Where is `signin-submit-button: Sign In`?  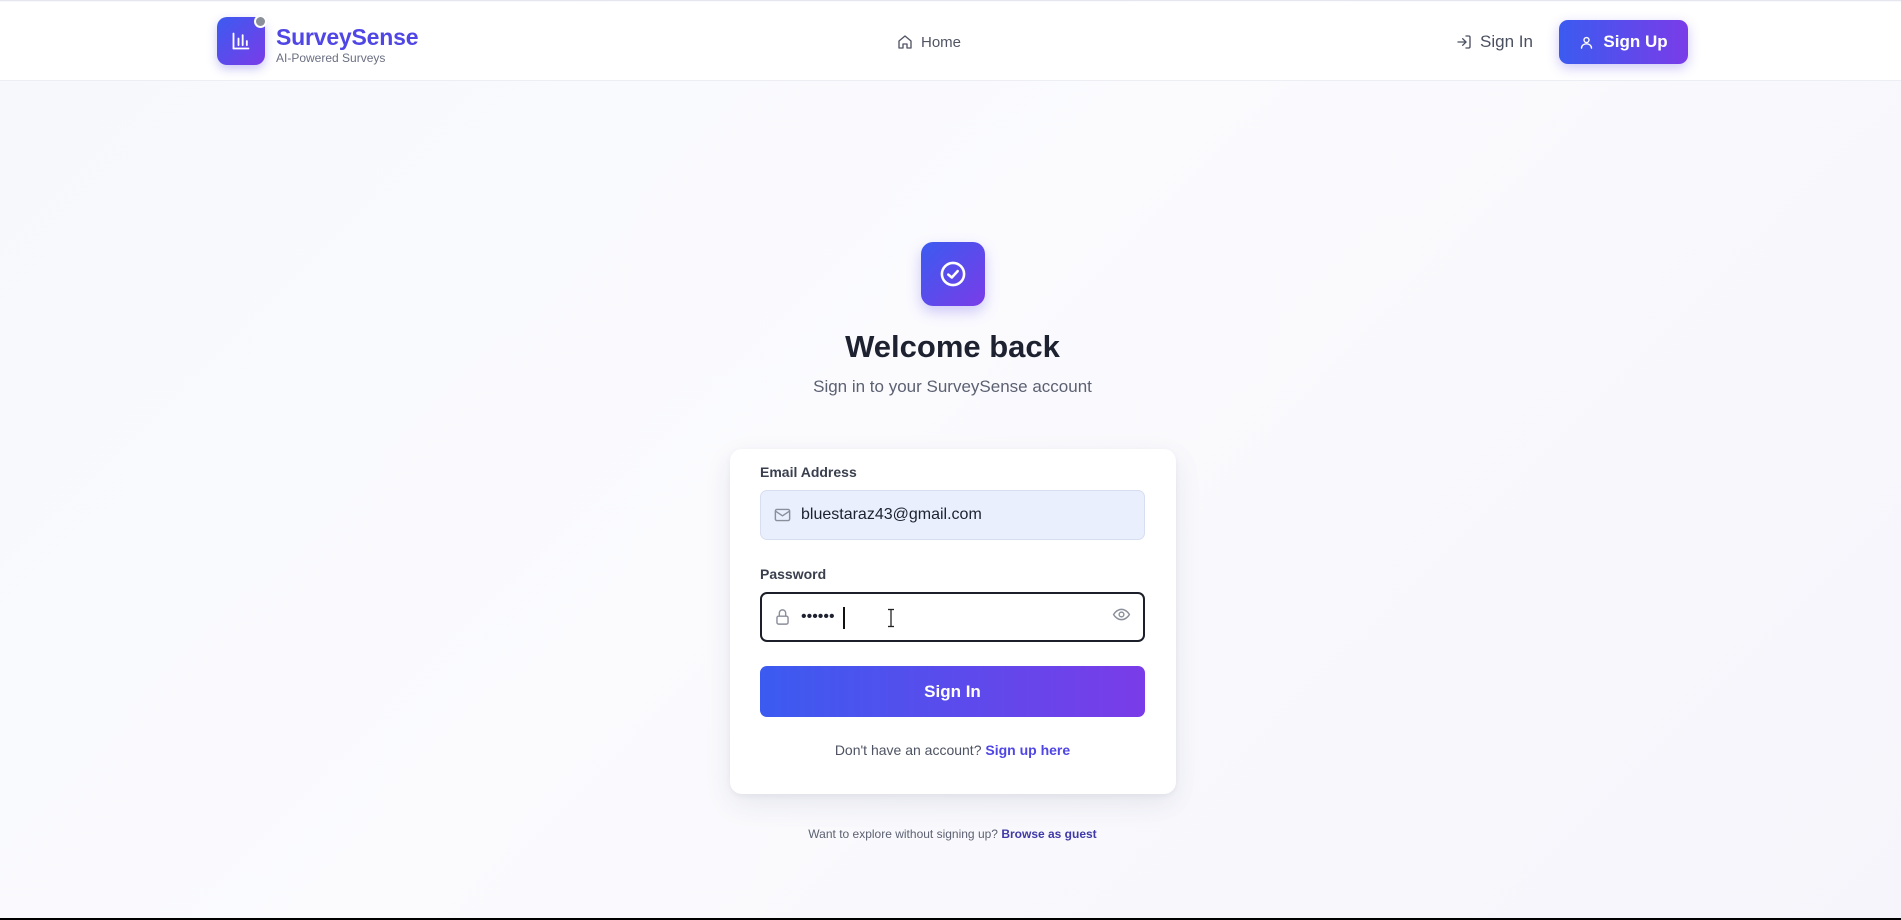
signin-submit-button: Sign In is located at coordinates (952, 691).